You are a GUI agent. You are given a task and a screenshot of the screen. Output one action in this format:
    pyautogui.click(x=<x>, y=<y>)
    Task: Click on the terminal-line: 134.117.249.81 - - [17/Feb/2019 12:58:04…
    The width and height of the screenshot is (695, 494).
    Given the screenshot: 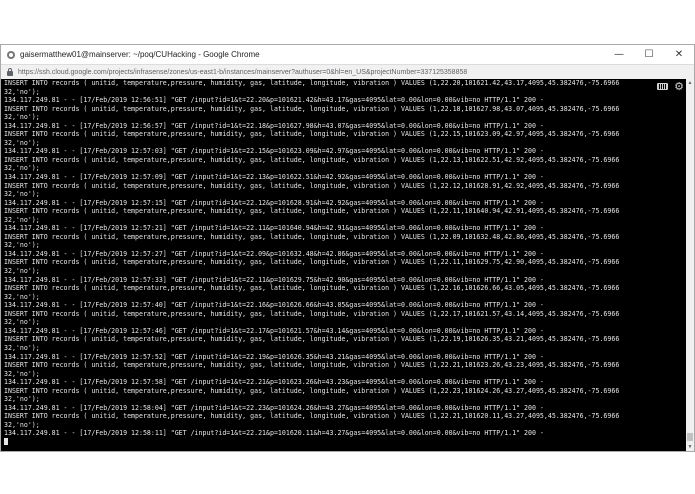 What is the action you would take?
    pyautogui.click(x=274, y=407)
    